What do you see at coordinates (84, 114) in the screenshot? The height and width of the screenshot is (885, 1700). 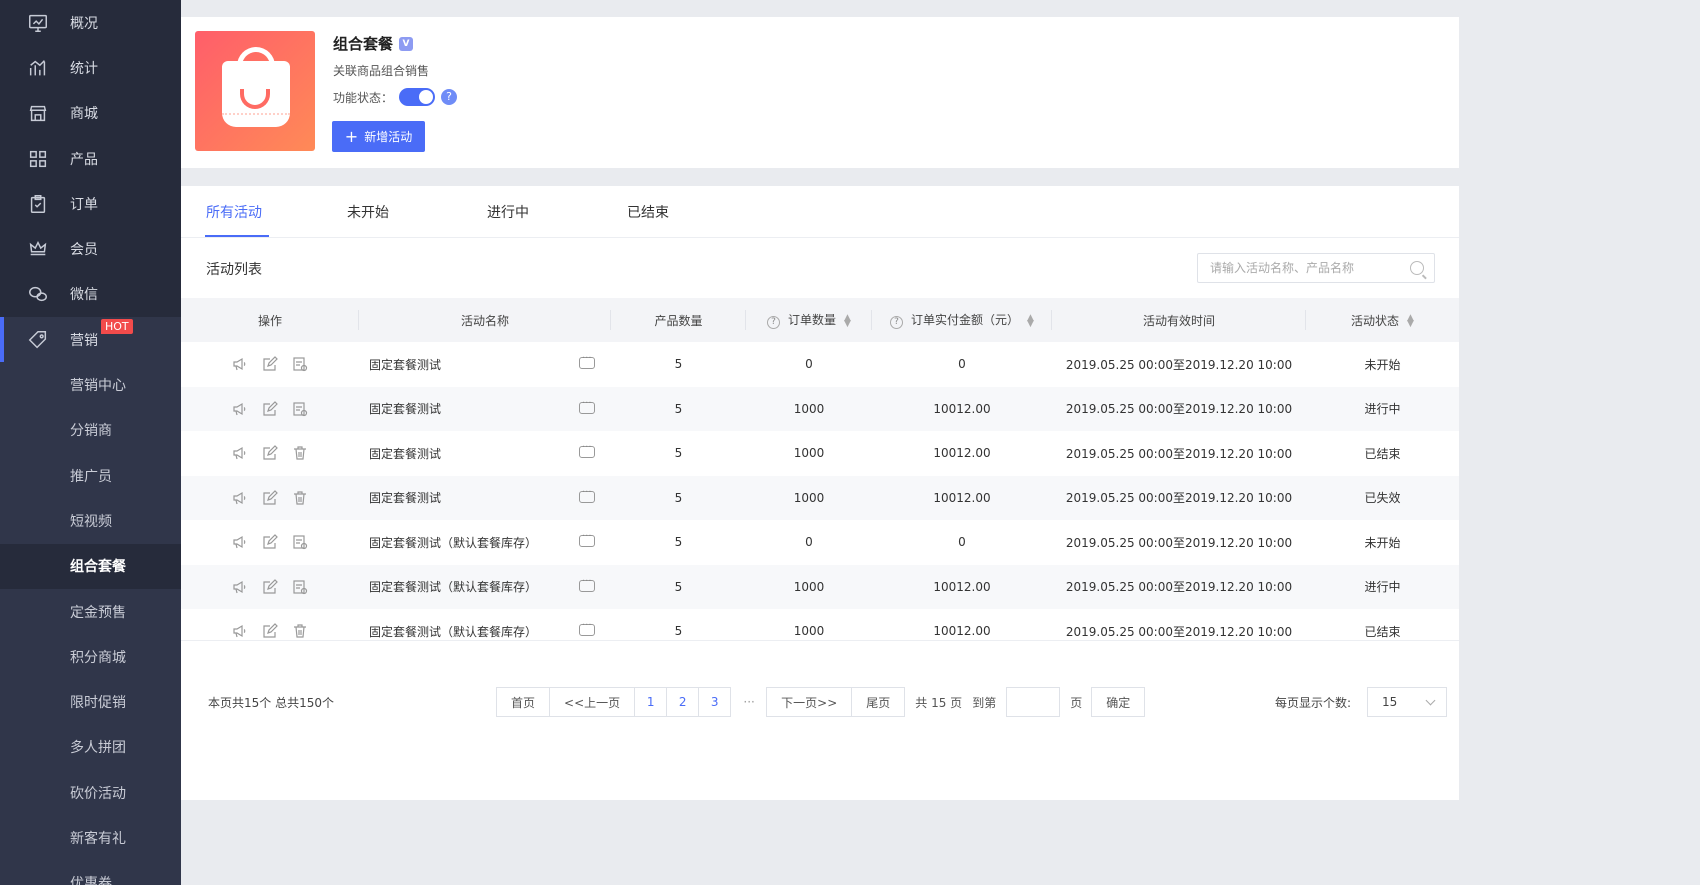 I see `sidebar-item-label: 商城` at bounding box center [84, 114].